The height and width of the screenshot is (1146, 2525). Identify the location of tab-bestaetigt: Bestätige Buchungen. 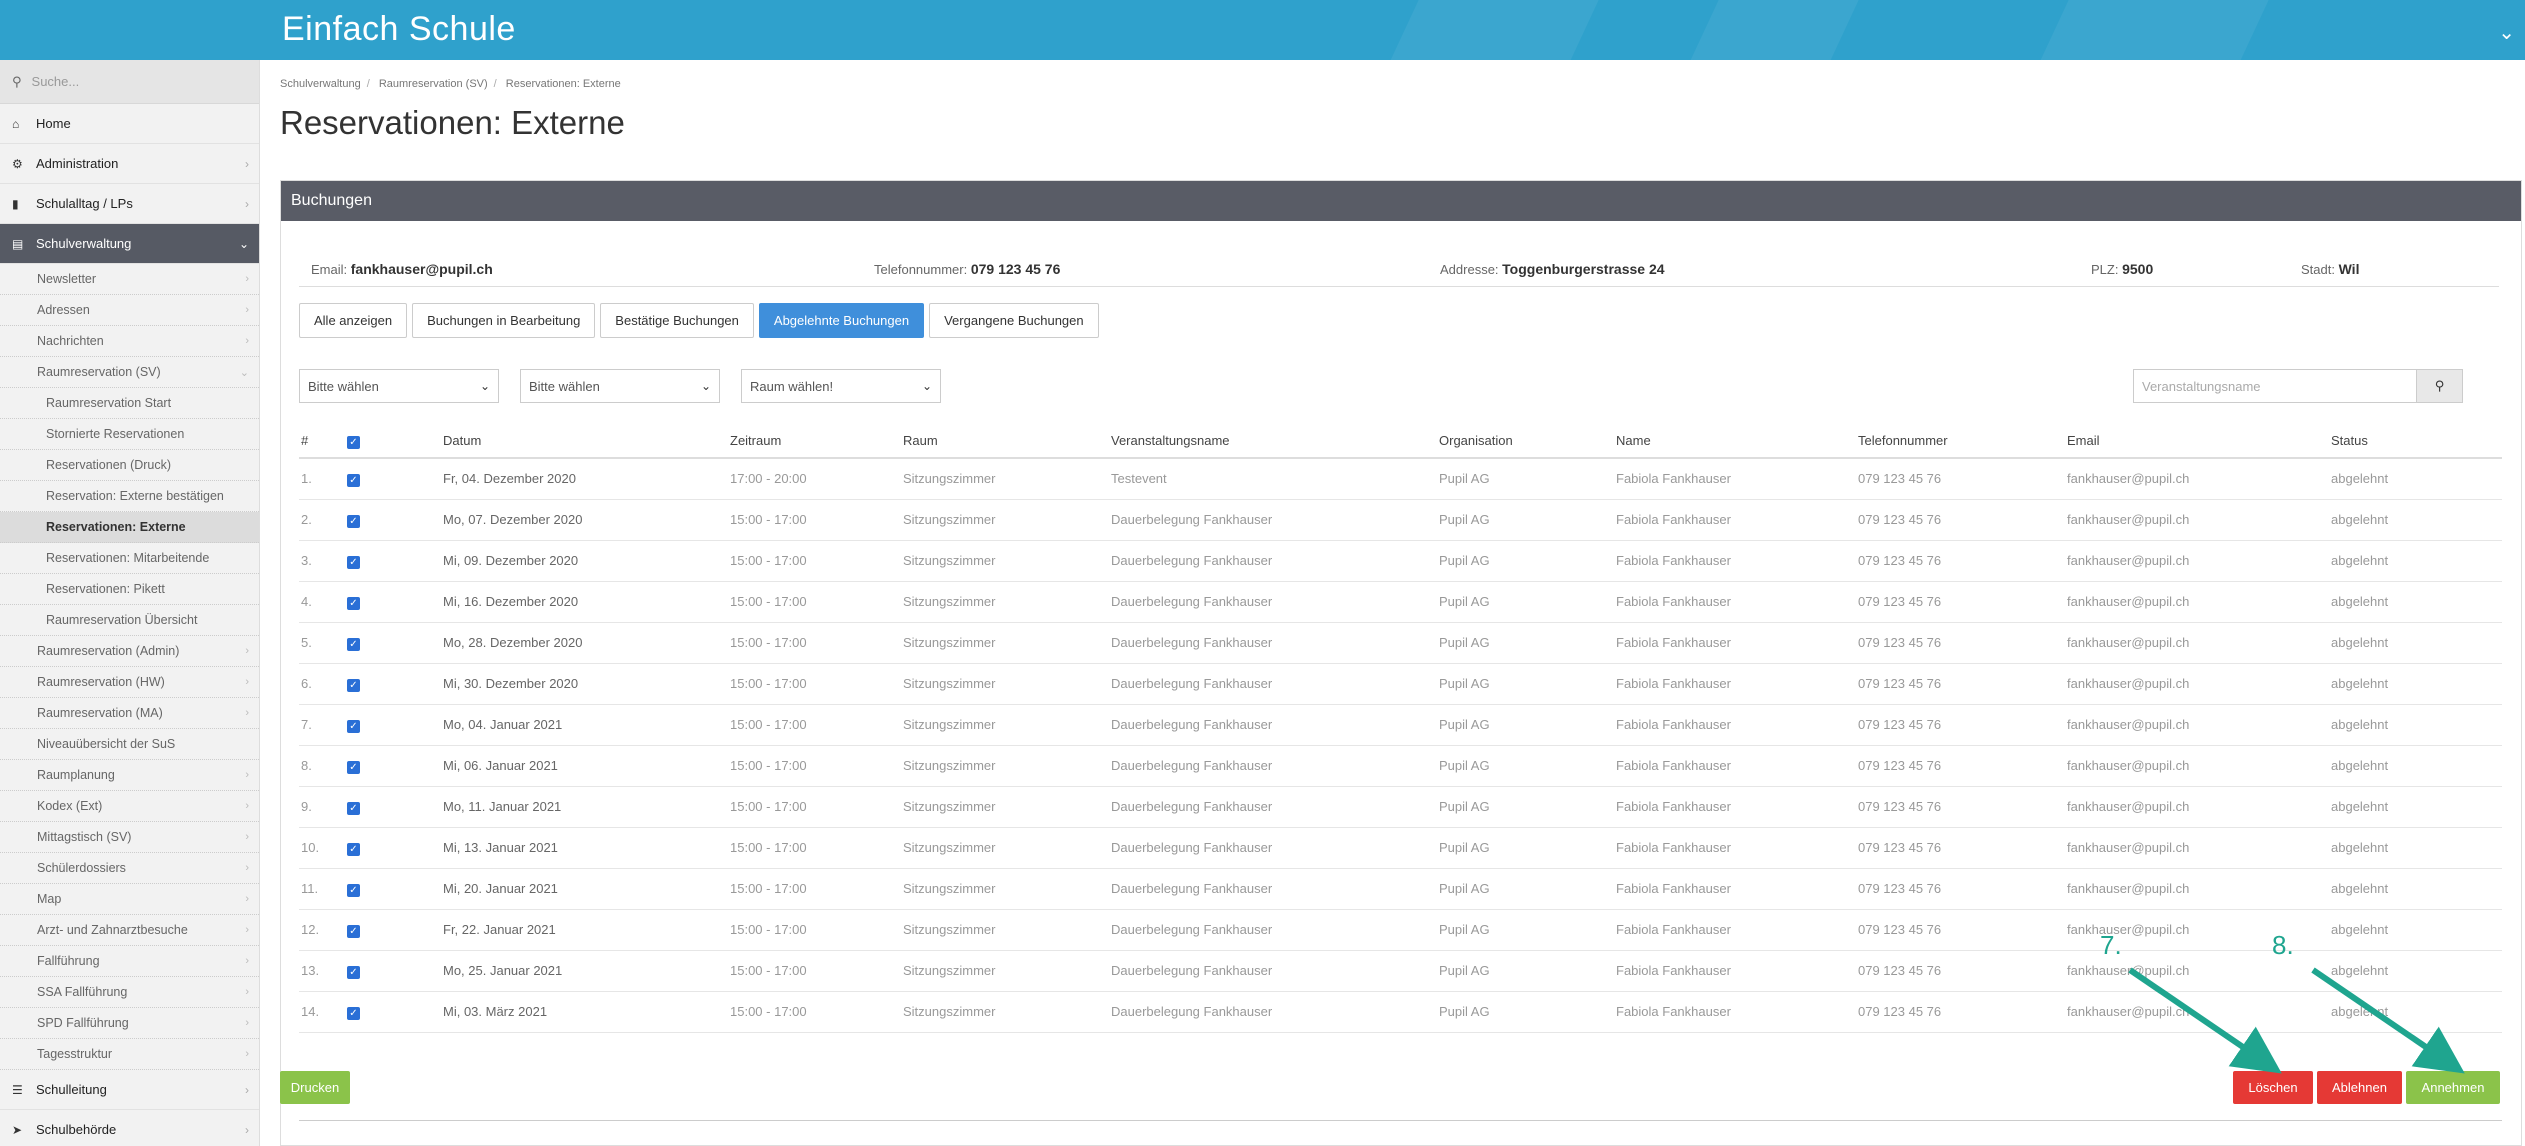
(677, 320).